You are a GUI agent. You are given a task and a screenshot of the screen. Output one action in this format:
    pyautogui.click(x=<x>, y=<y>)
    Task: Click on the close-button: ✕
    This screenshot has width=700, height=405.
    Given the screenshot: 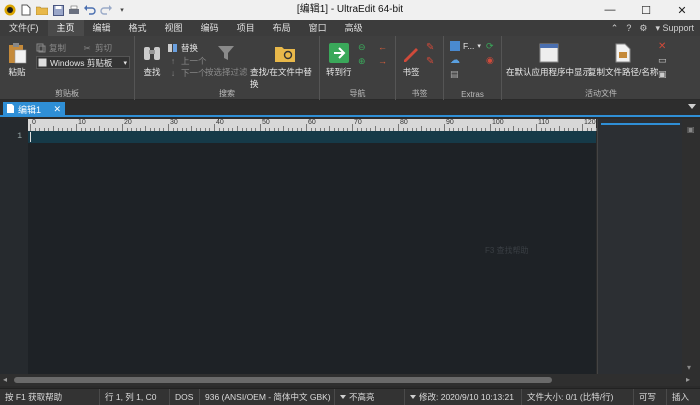 What is the action you would take?
    pyautogui.click(x=682, y=10)
    